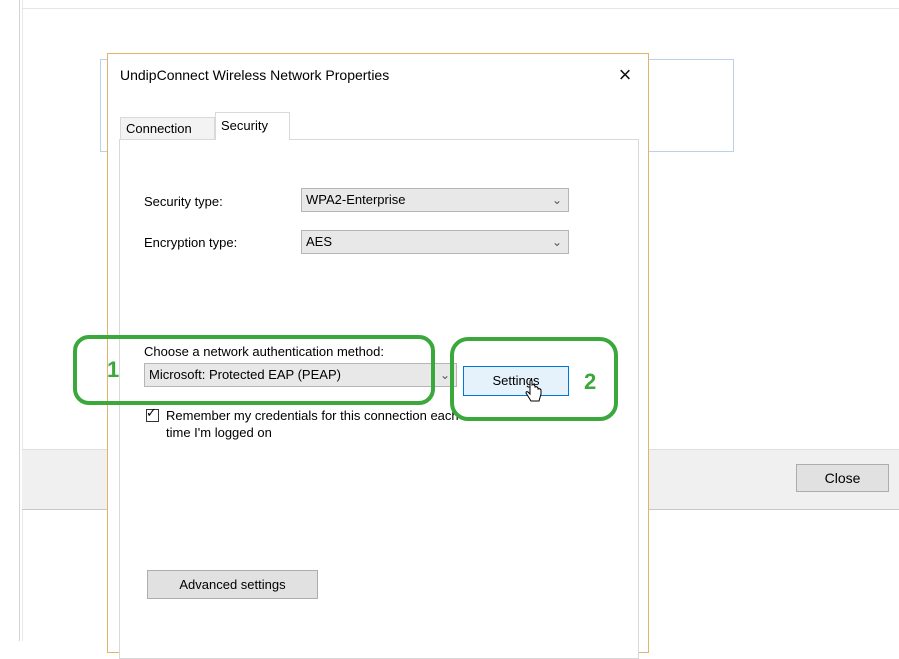  Describe the element at coordinates (435, 242) in the screenshot. I see `encryption-type-select: AES ⌄` at that location.